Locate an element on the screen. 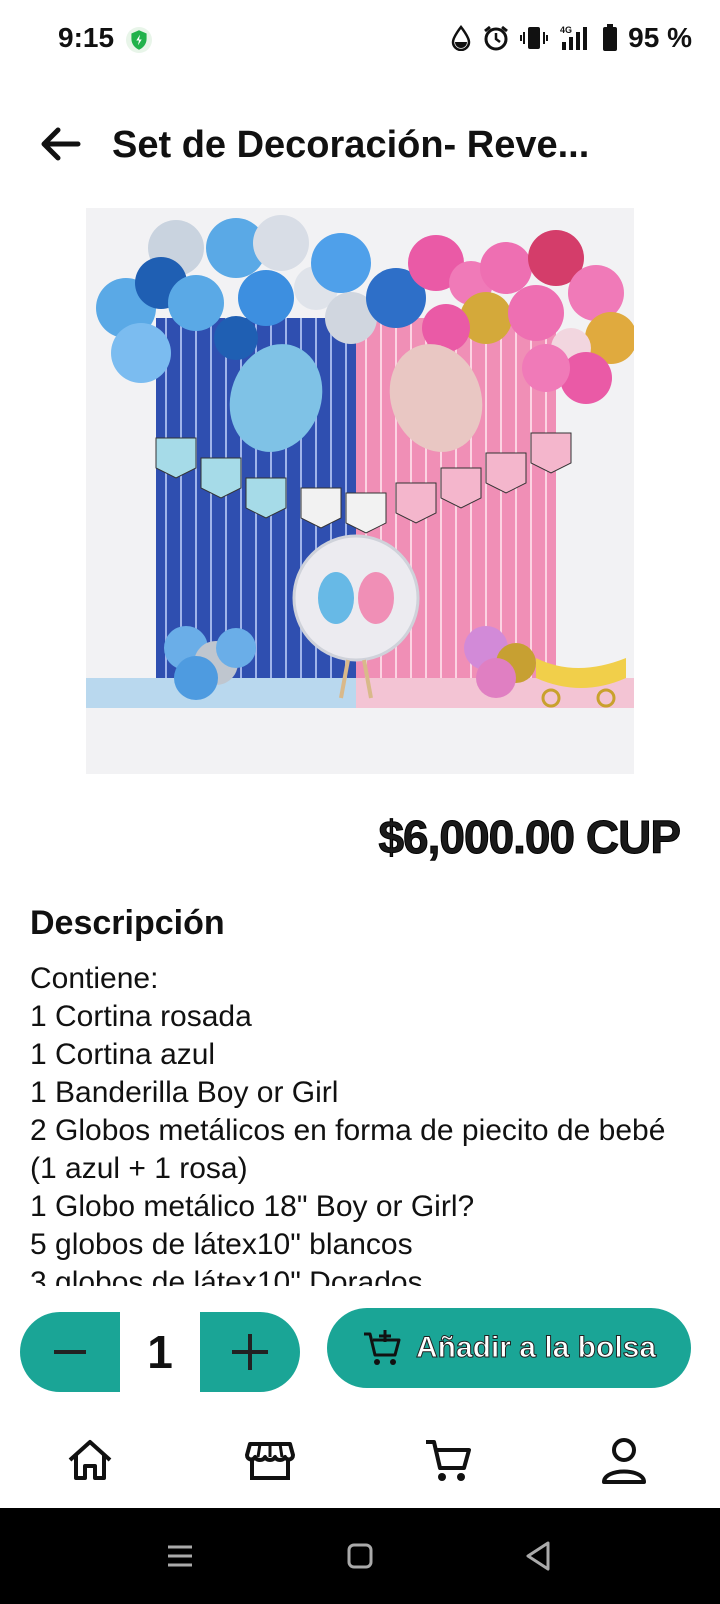 Image resolution: width=720 pixels, height=1604 pixels. nav-profile is located at coordinates (624, 1460).